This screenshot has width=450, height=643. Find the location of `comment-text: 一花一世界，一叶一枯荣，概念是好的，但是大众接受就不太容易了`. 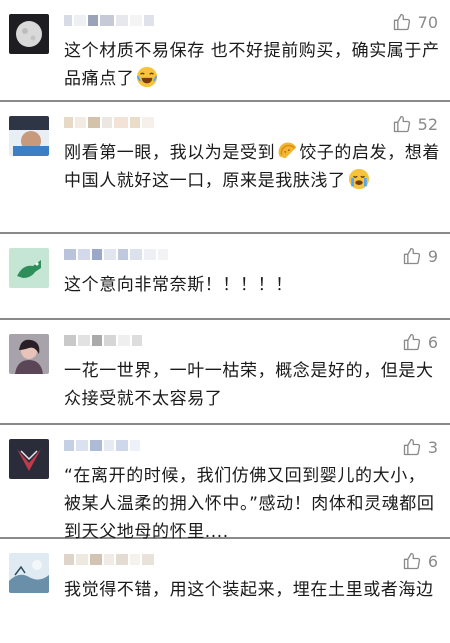

comment-text: 一花一世界，一叶一枯荣，概念是好的，但是大众接受就不太容易了 is located at coordinates (249, 385).